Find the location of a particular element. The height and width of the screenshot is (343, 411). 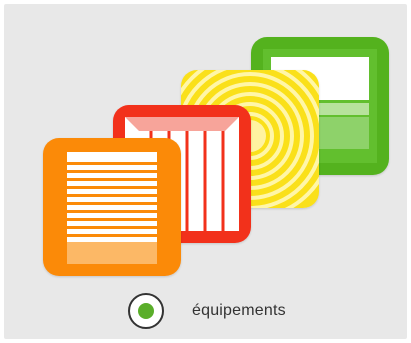

striped-shutter-icon is located at coordinates (112, 207).